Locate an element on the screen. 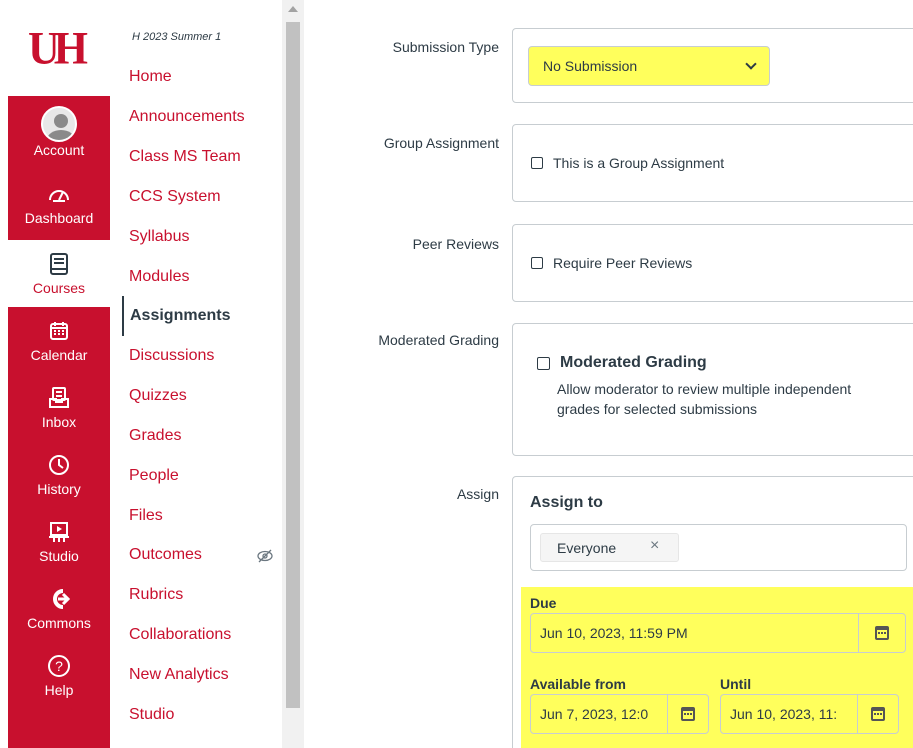 Image resolution: width=913 pixels, height=748 pixels. nav-calendar-label: Calendar is located at coordinates (59, 354).